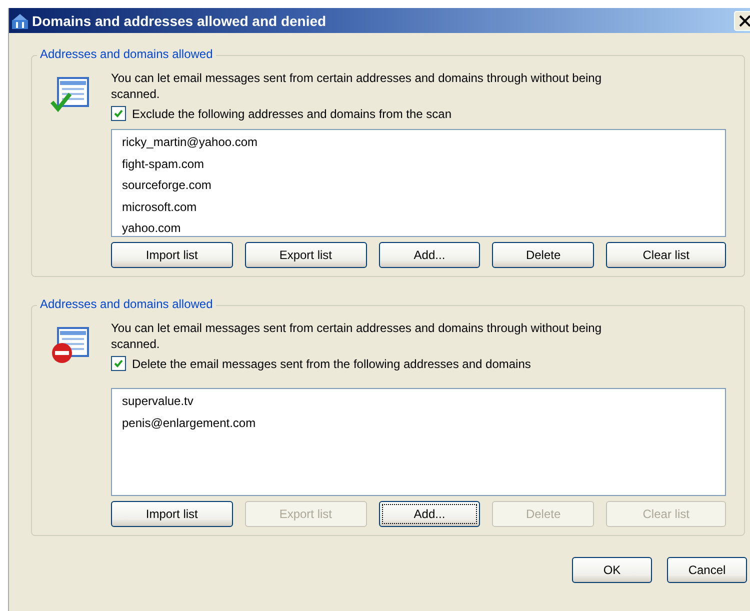 This screenshot has width=750, height=611. Describe the element at coordinates (70, 95) in the screenshot. I see `list-check-icon` at that location.